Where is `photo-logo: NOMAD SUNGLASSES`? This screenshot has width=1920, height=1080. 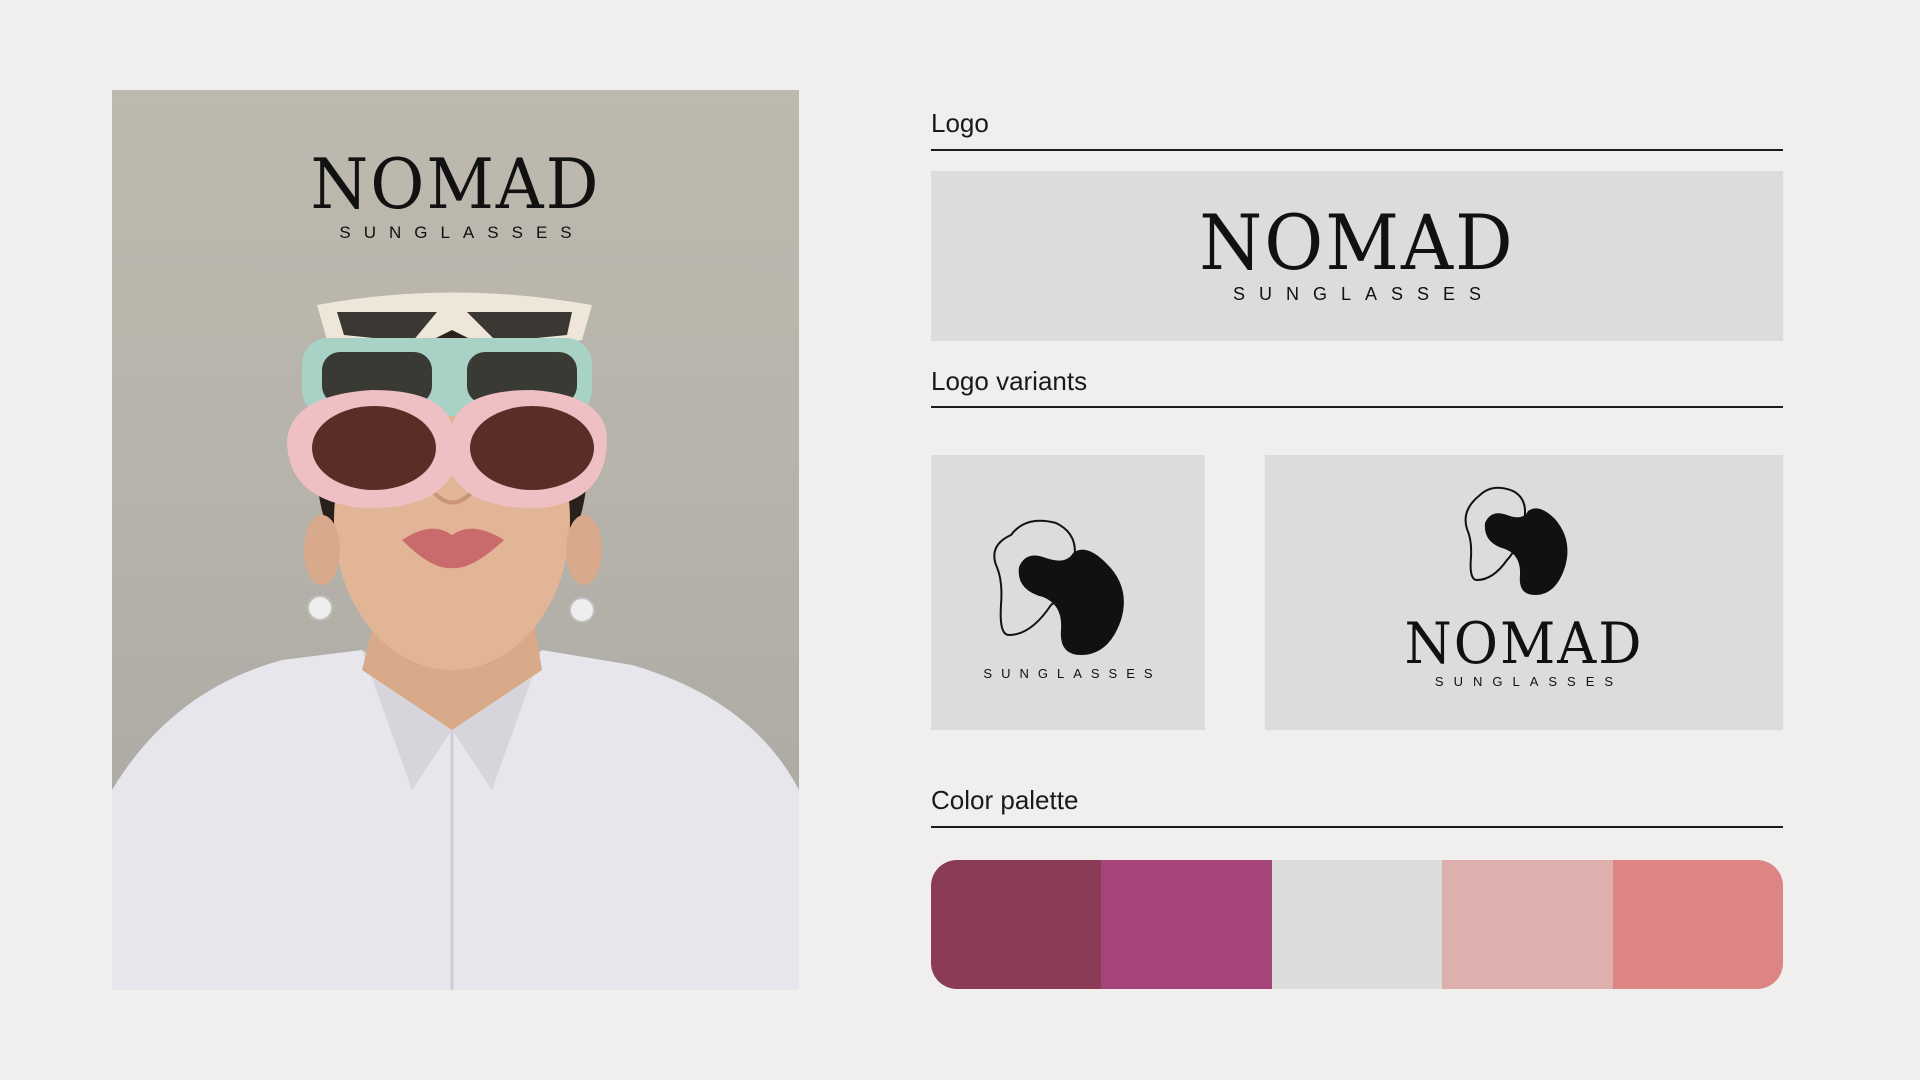 photo-logo: NOMAD SUNGLASSES is located at coordinates (455, 193).